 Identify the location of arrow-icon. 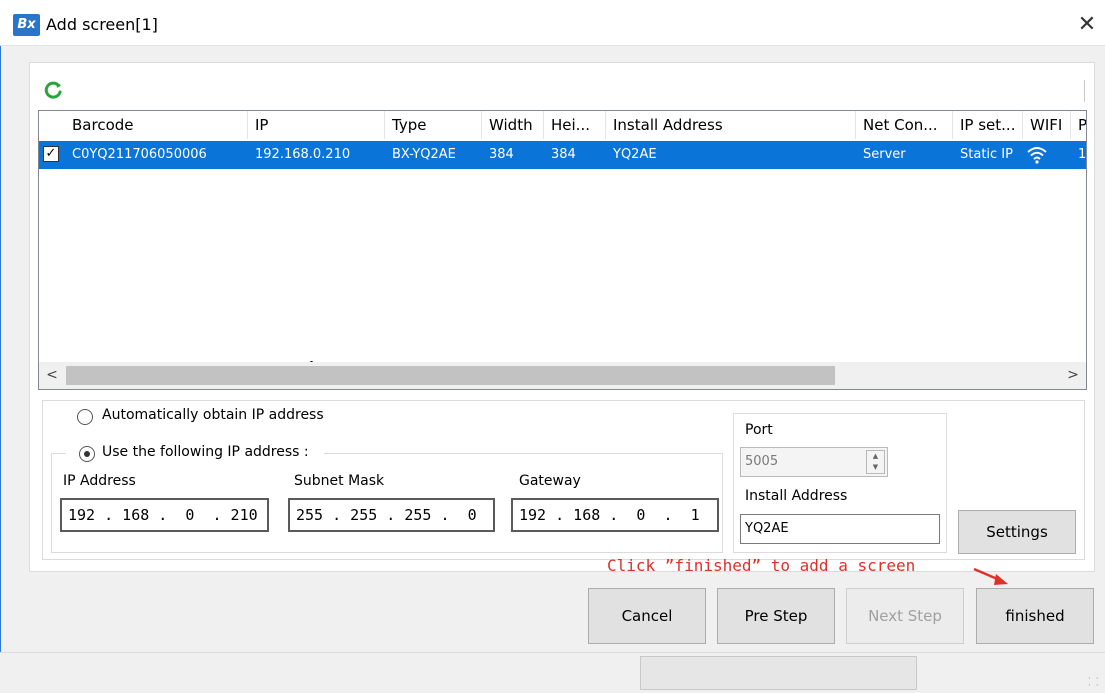
(992, 577).